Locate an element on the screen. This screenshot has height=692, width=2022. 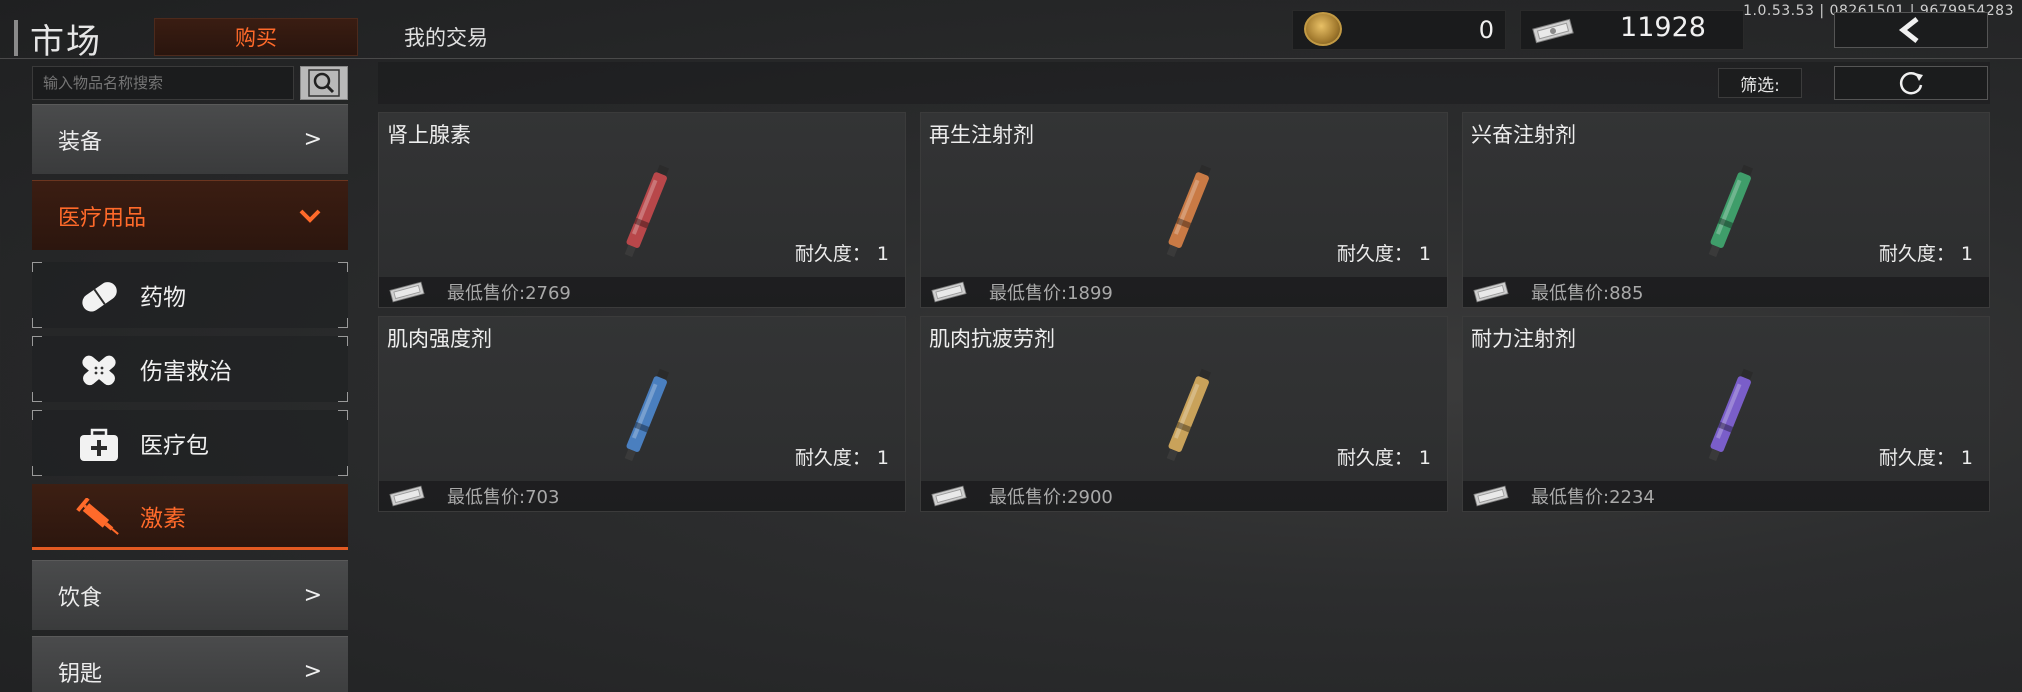
item-footer: 最低售价:2900 is located at coordinates (1184, 496).